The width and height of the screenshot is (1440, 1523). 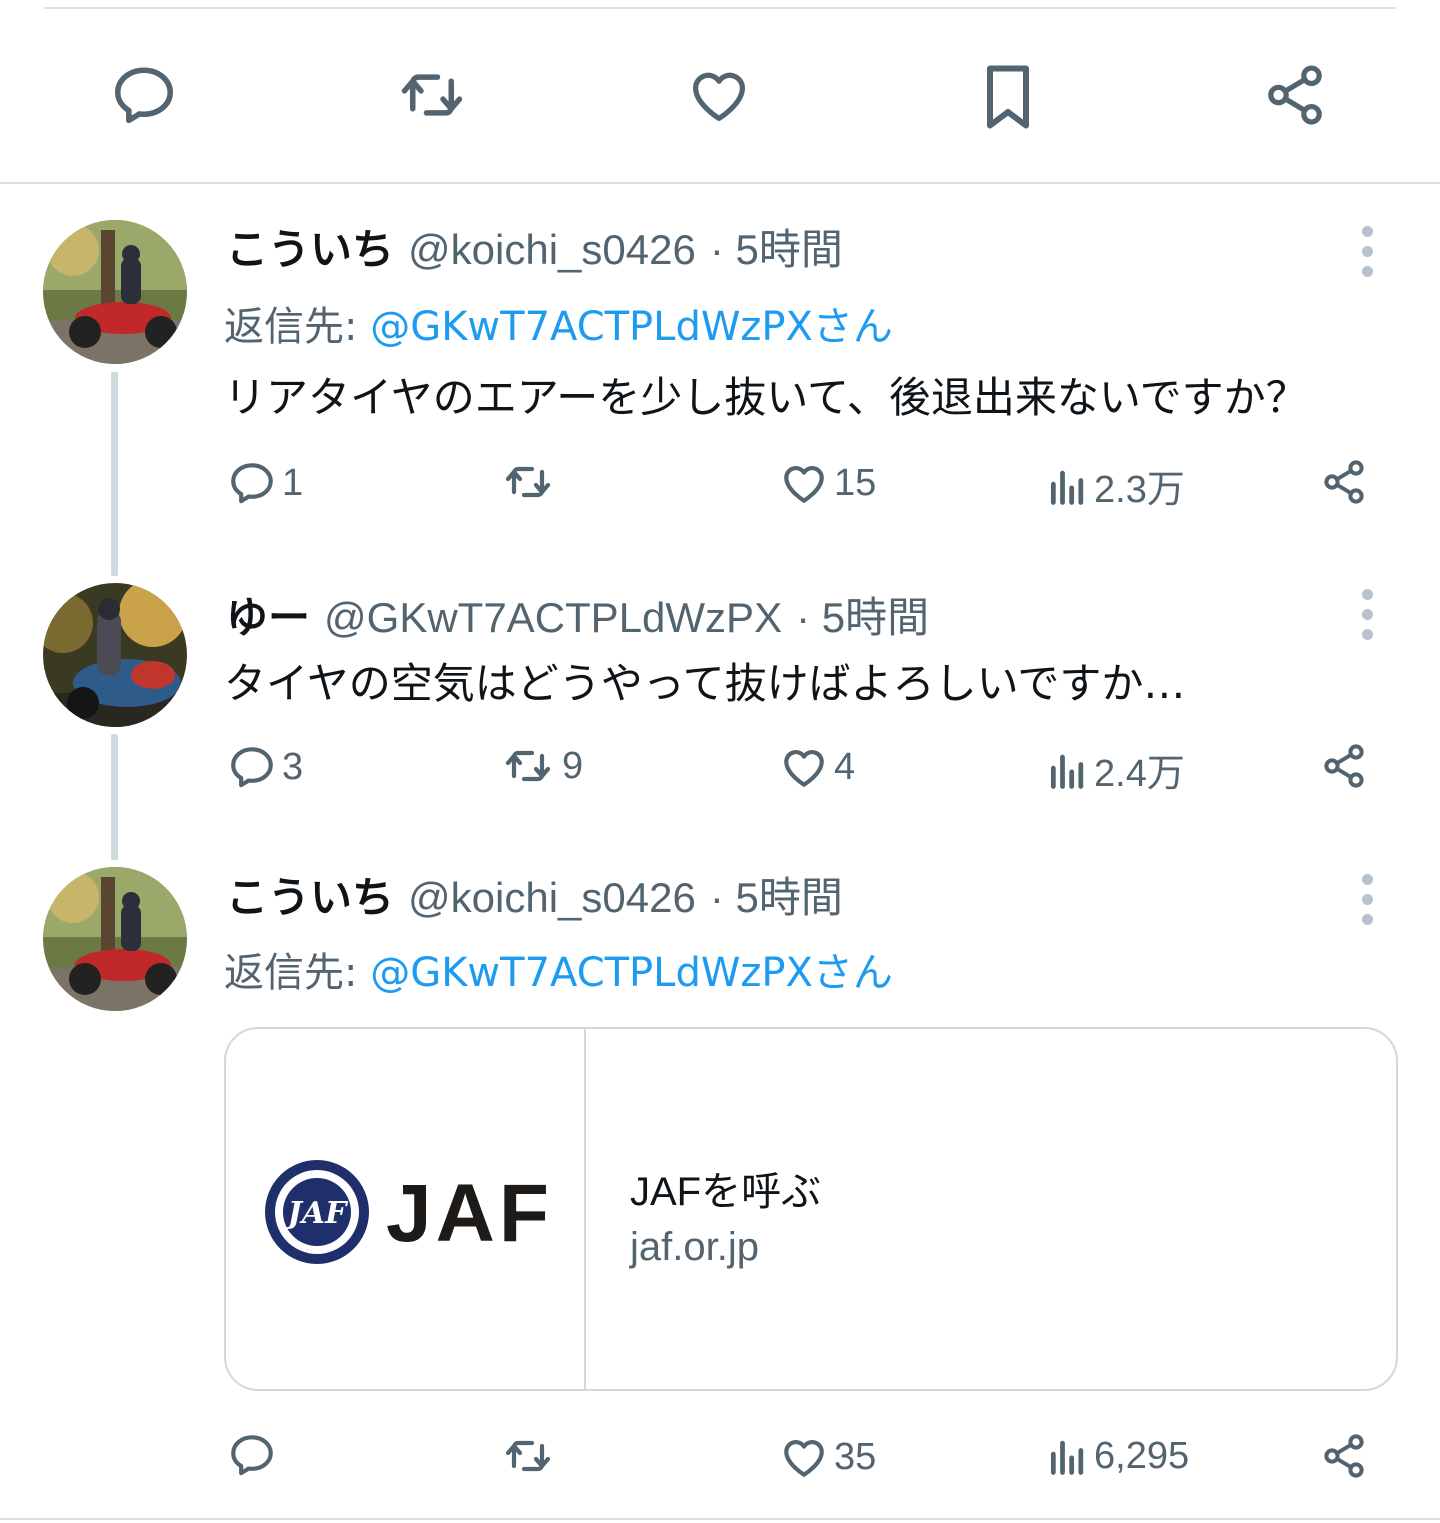 I want to click on card-image: JAF JAF, so click(x=406, y=1209).